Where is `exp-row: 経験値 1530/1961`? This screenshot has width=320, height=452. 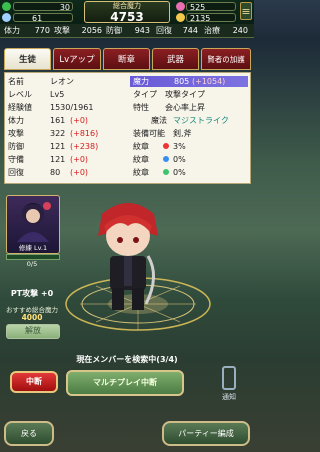 exp-row: 経験値 1530/1961 is located at coordinates (68, 107).